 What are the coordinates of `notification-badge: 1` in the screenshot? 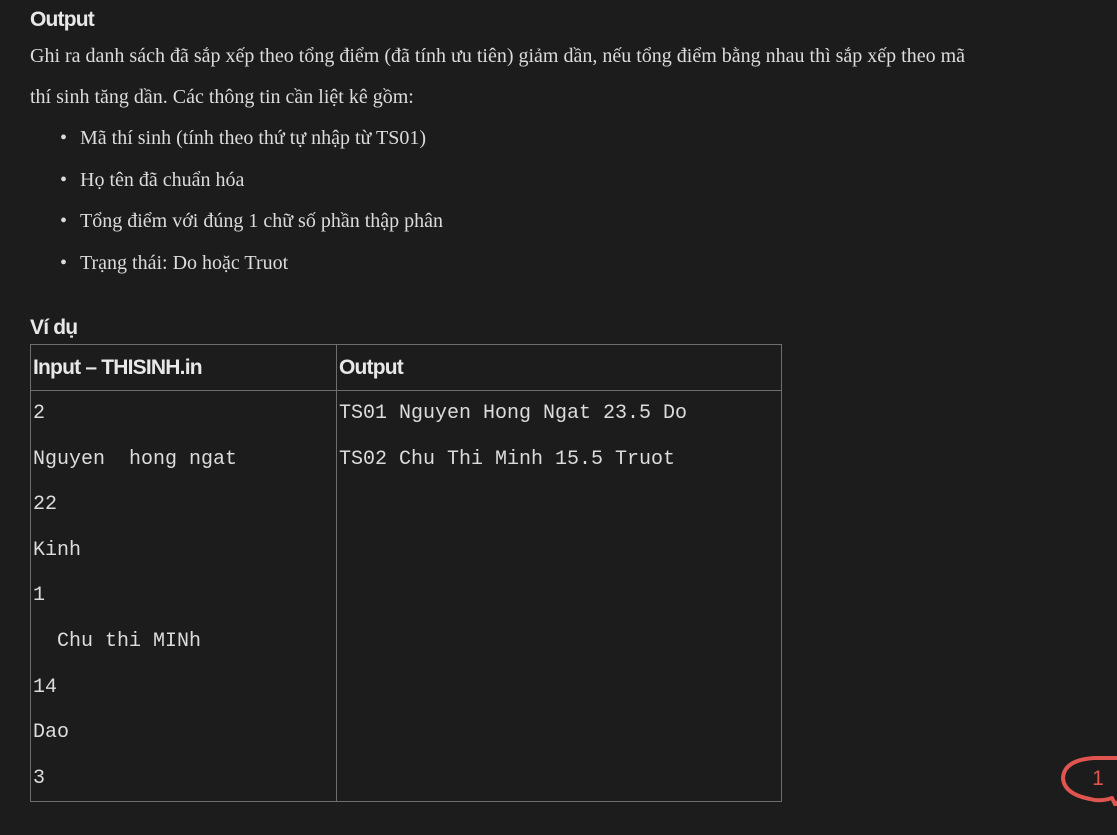 It's located at (1088, 781).